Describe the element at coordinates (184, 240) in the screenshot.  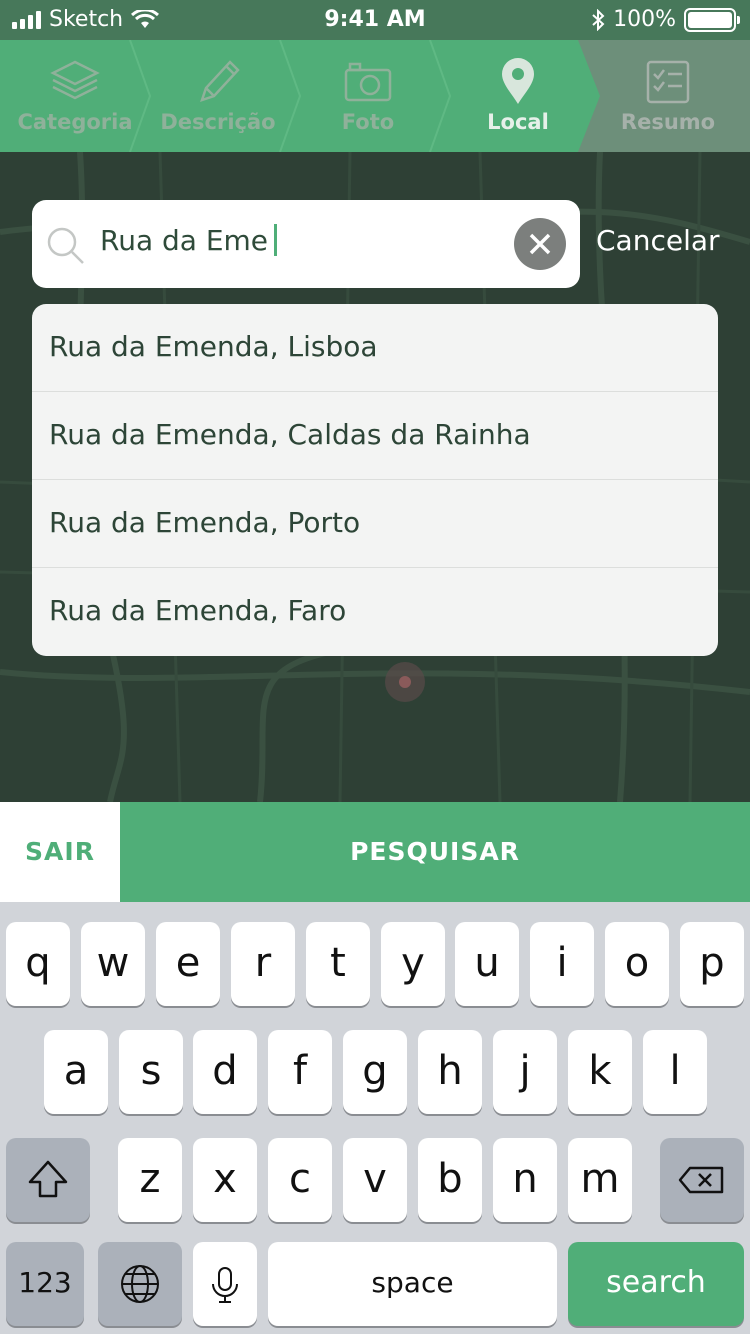
I see `search-input-value: Rua da Eme` at that location.